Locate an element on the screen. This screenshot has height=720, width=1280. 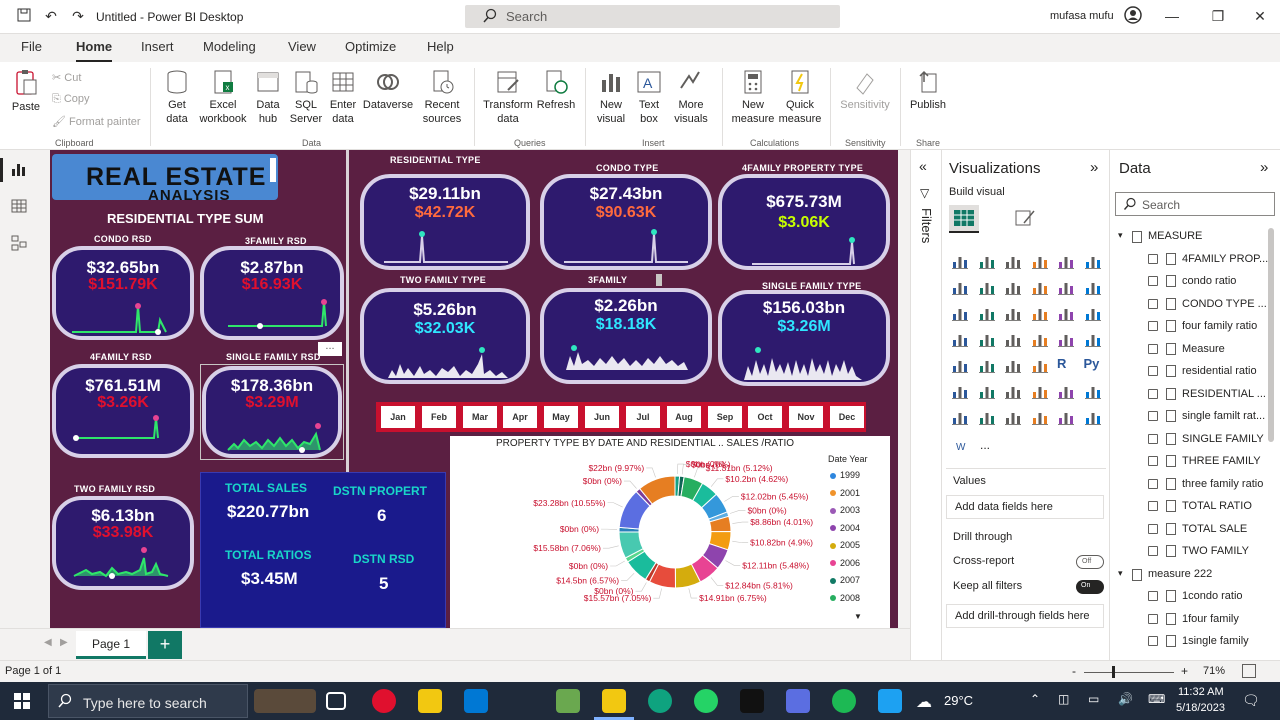
matrix-icon is located at coordinates (1040, 365).